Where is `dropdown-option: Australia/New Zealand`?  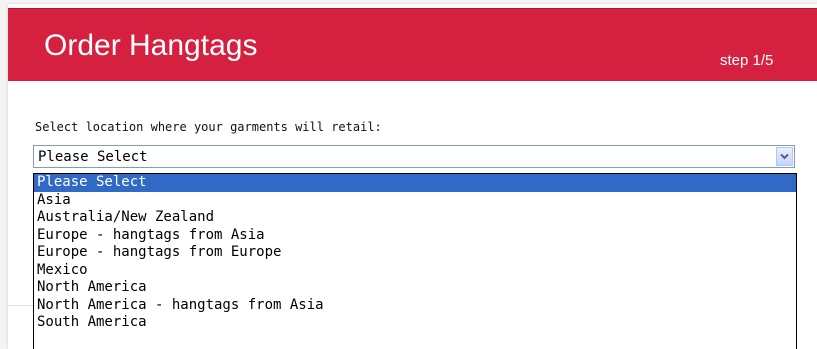 dropdown-option: Australia/New Zealand is located at coordinates (415, 218).